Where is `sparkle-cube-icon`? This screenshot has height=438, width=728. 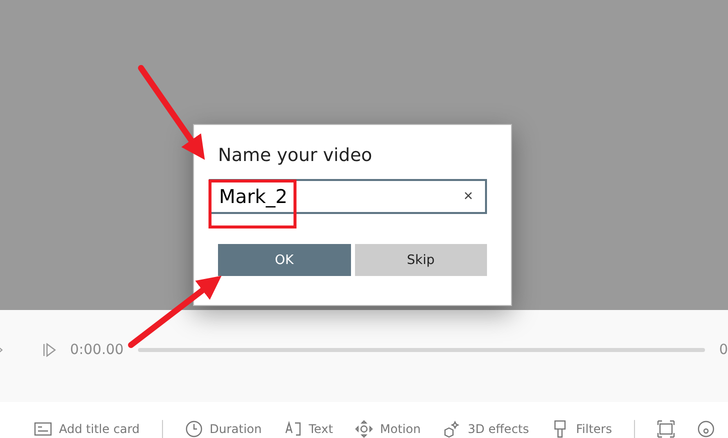
sparkle-cube-icon is located at coordinates (451, 429).